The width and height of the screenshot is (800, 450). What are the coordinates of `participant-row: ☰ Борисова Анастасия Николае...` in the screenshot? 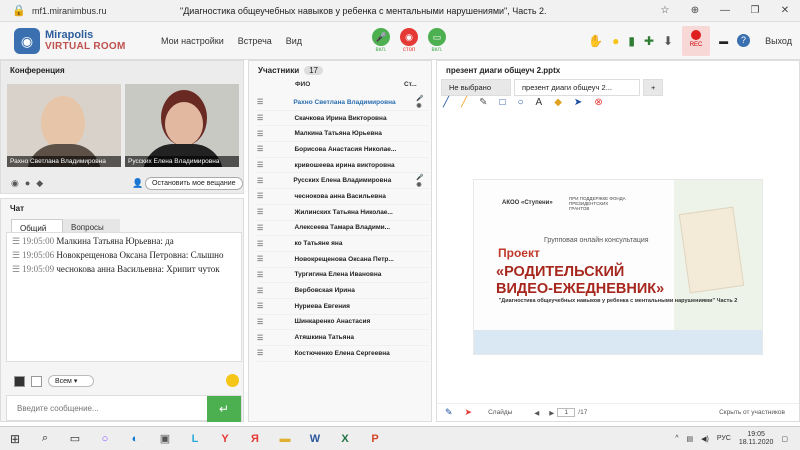 It's located at (343, 150).